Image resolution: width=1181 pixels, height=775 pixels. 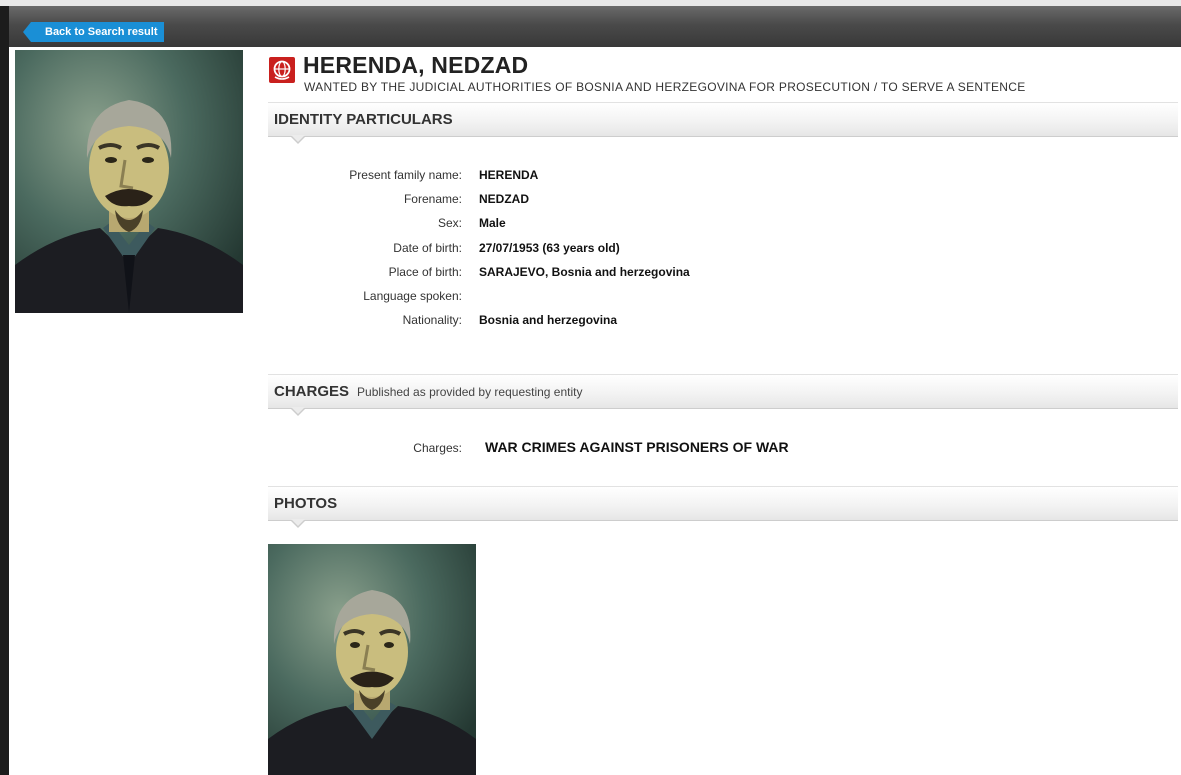 I want to click on red-notice-icon, so click(x=282, y=70).